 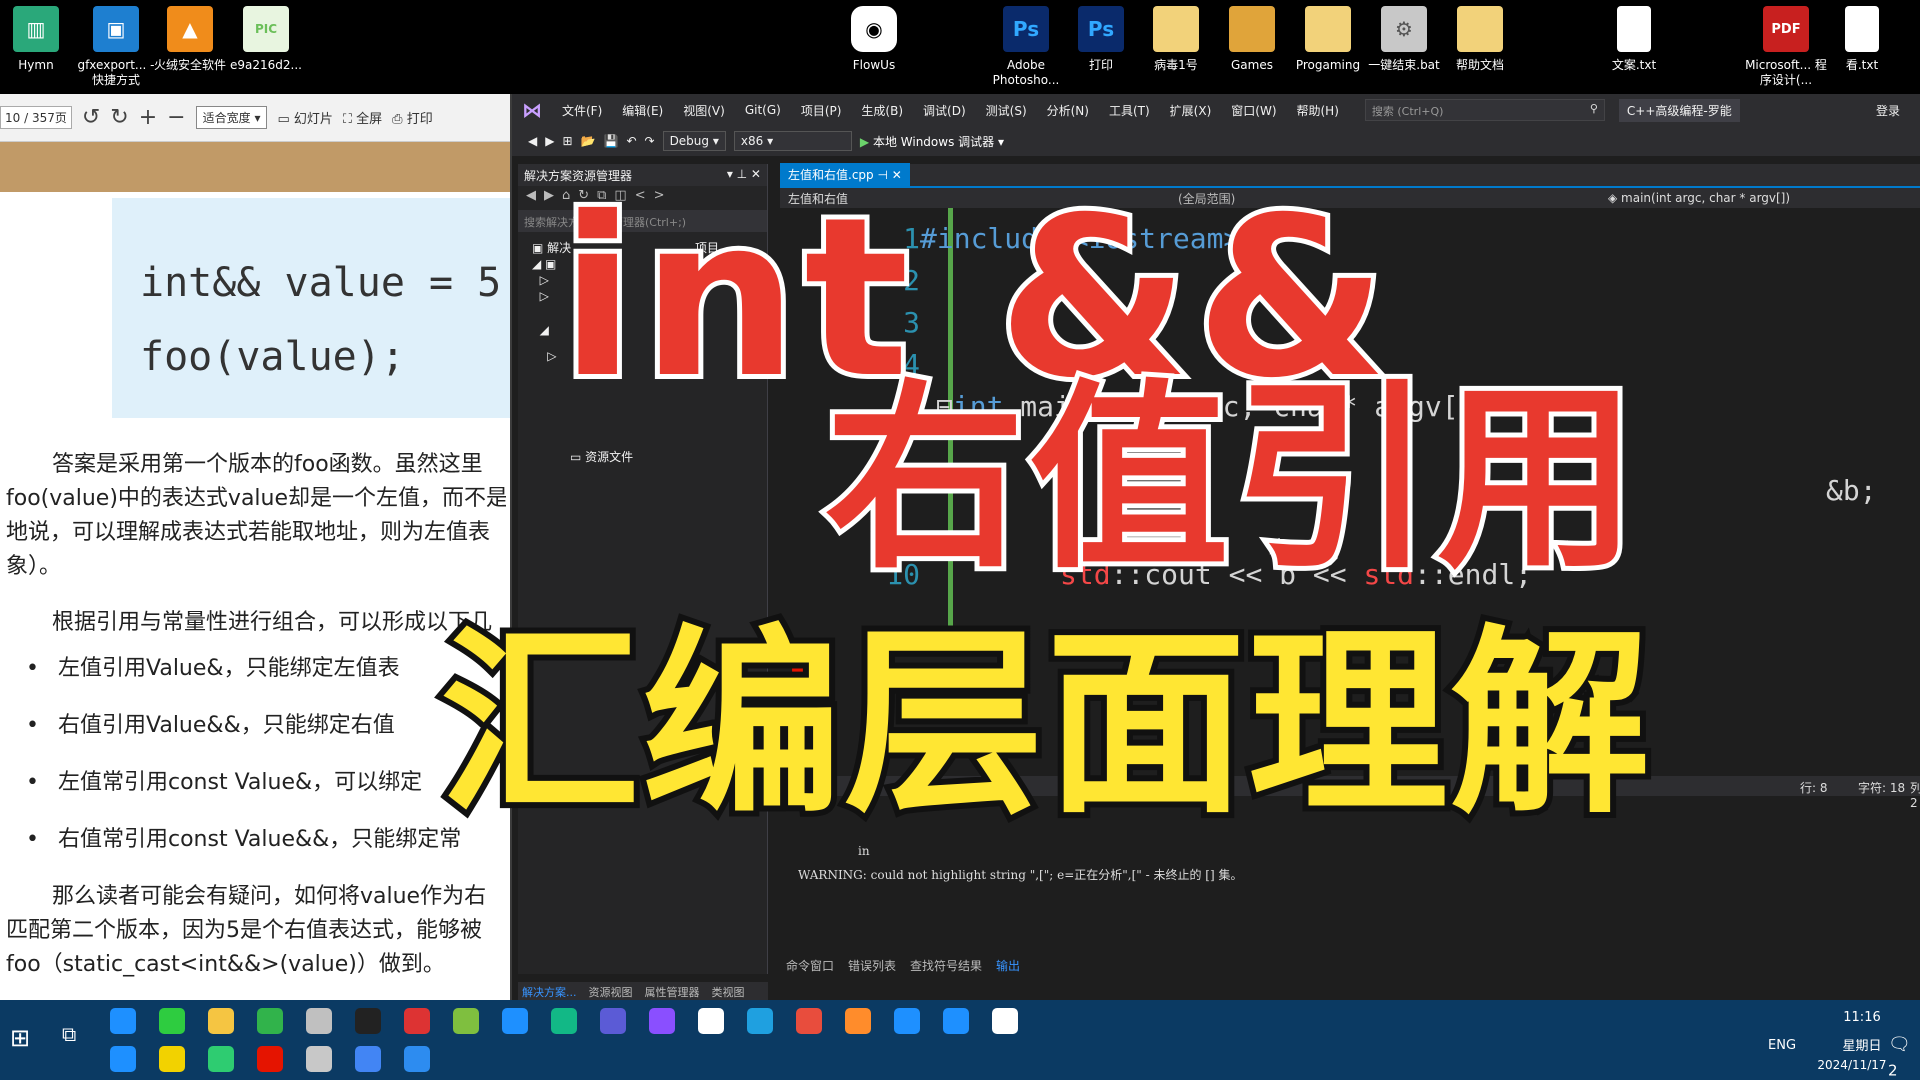 What do you see at coordinates (1852, 1065) in the screenshot?
I see `clock-date: 2024/11/17` at bounding box center [1852, 1065].